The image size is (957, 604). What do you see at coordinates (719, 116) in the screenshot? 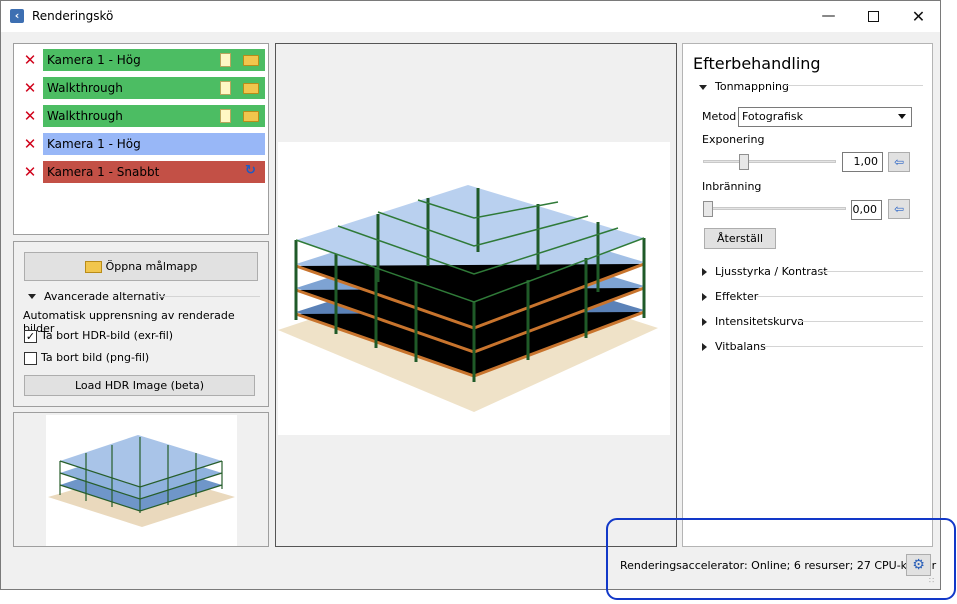
I see `method-label: Metod` at bounding box center [719, 116].